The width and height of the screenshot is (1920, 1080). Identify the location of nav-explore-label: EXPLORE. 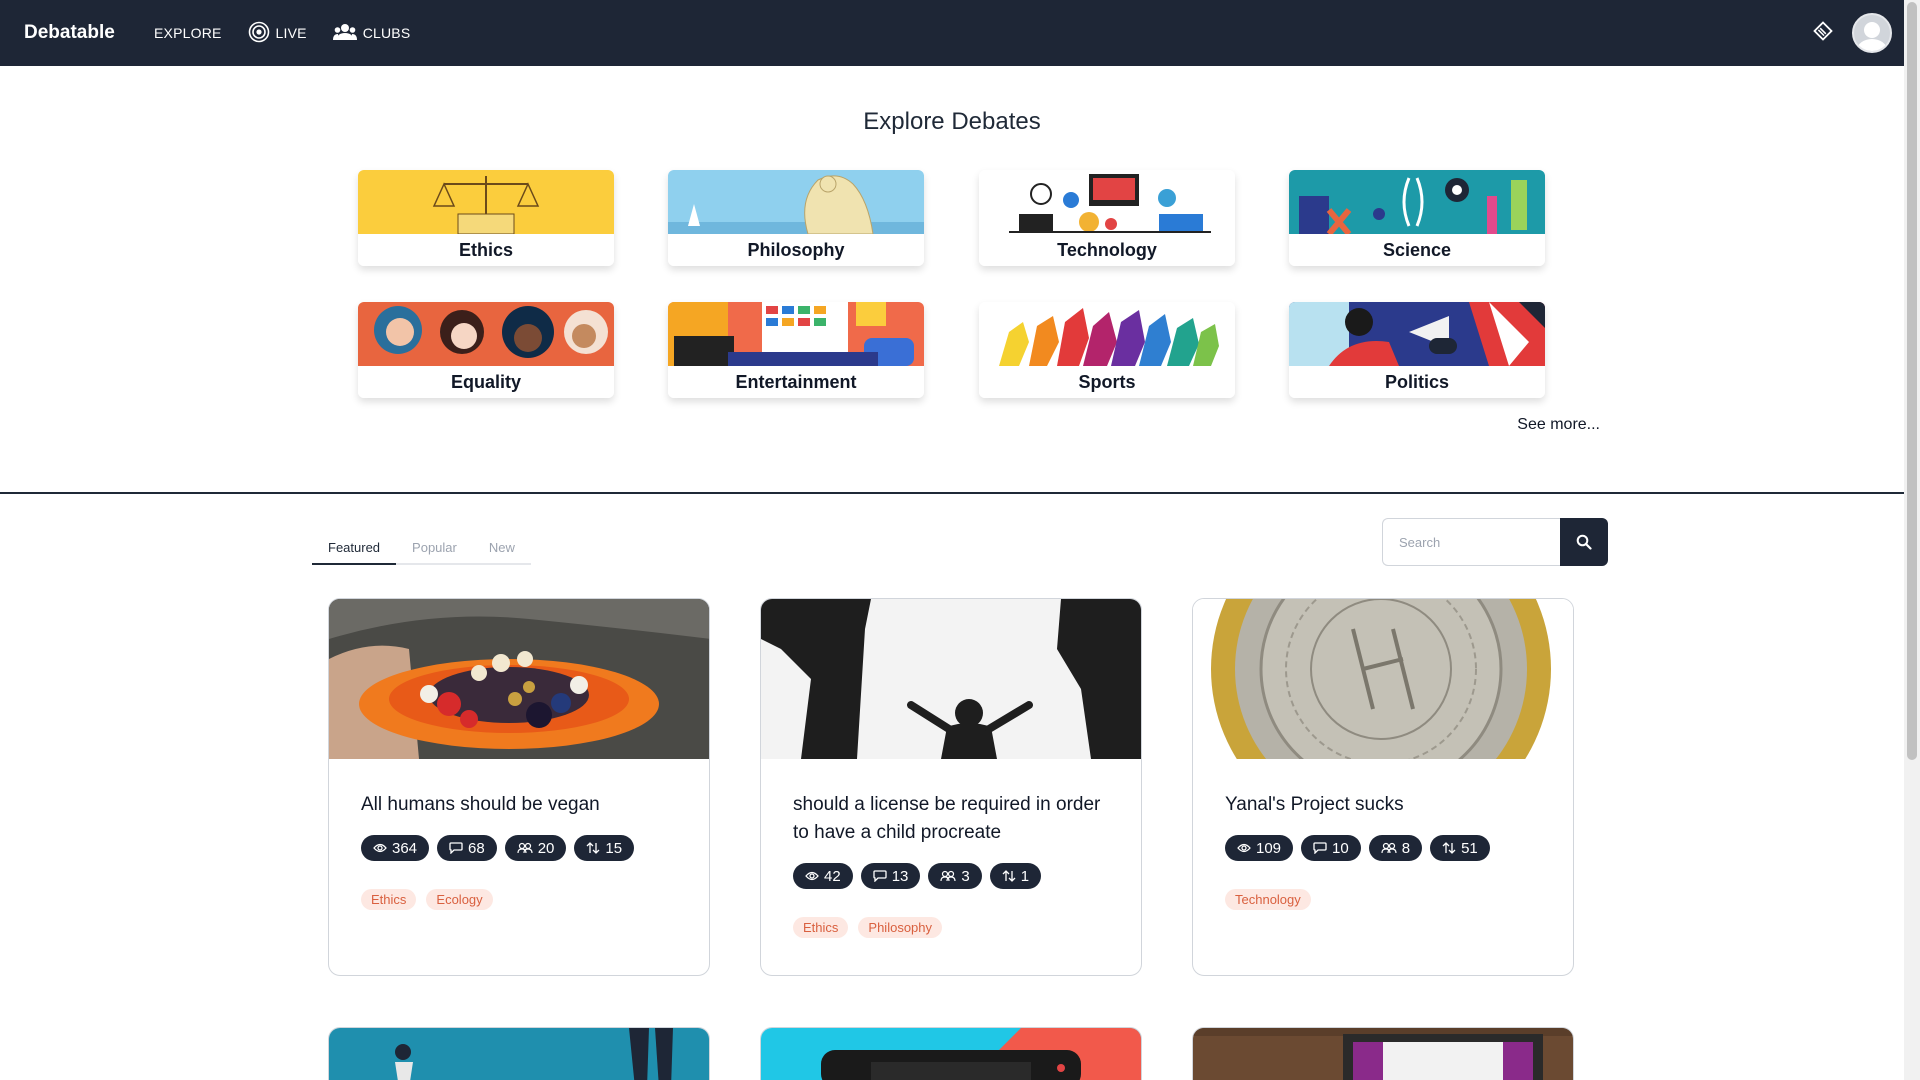
(188, 33).